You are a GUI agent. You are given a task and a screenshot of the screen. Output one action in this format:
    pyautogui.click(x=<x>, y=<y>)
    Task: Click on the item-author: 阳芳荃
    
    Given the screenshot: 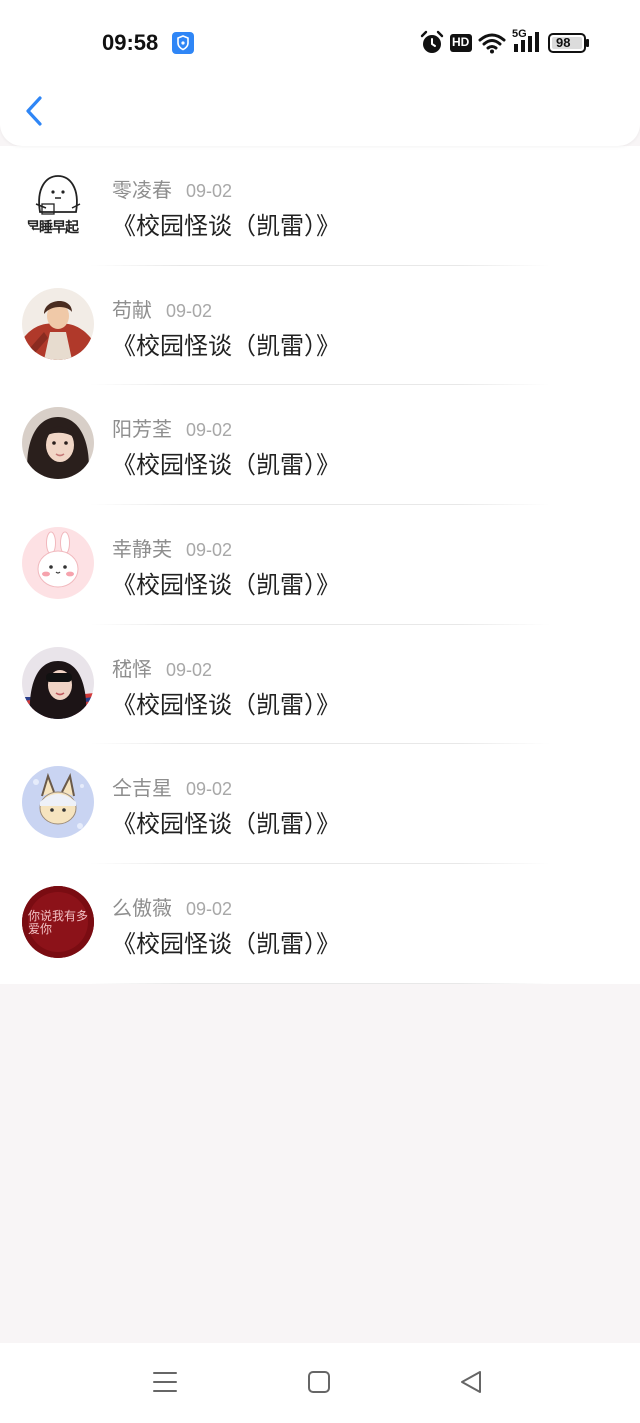 What is the action you would take?
    pyautogui.click(x=142, y=427)
    